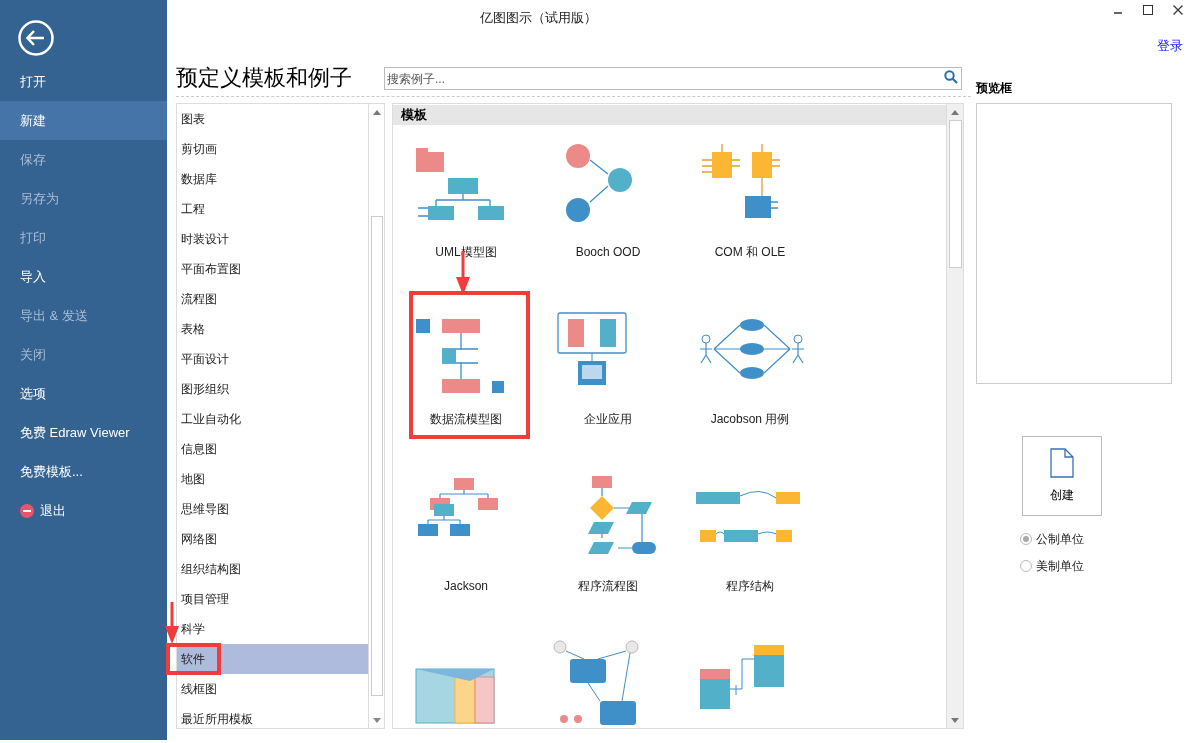  Describe the element at coordinates (272, 389) in the screenshot. I see `category-item: 图形组织` at that location.